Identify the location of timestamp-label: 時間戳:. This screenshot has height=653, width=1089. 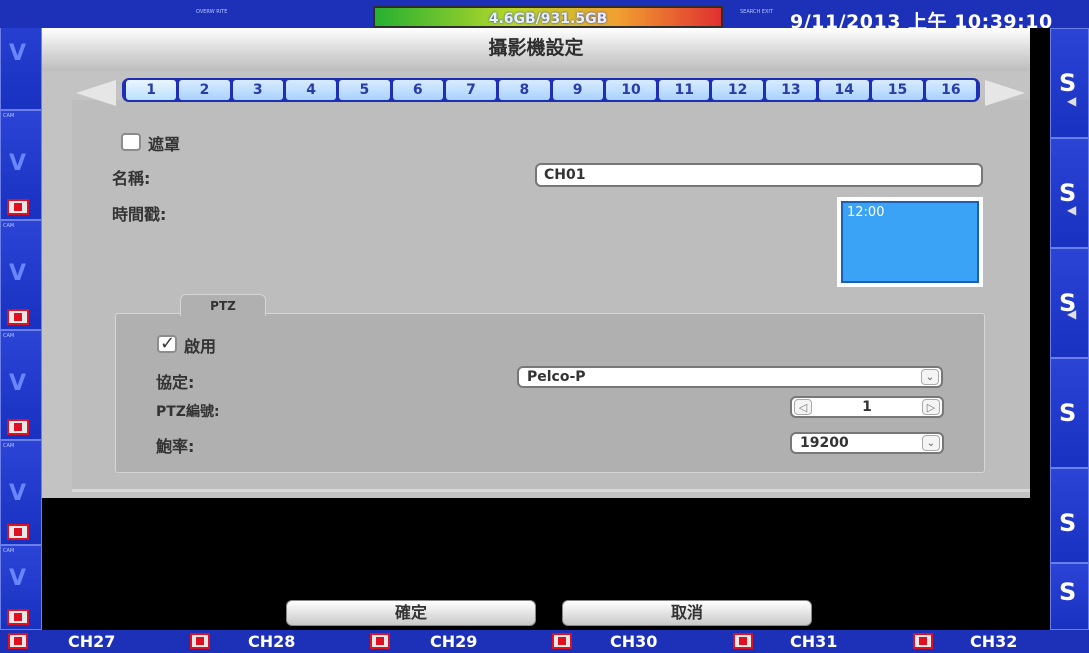
(139, 214).